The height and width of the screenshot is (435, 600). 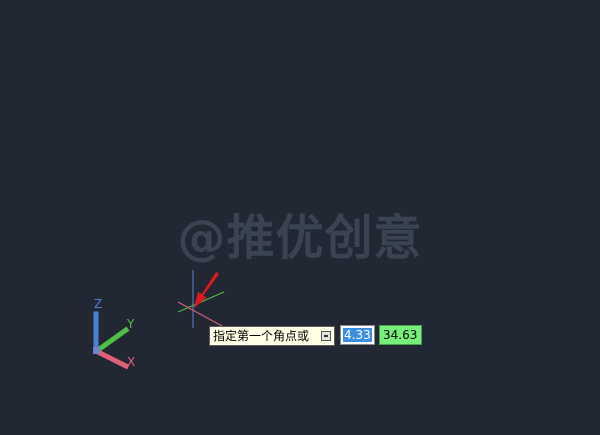 I want to click on coordinate-y-value: 34.63, so click(x=400, y=335).